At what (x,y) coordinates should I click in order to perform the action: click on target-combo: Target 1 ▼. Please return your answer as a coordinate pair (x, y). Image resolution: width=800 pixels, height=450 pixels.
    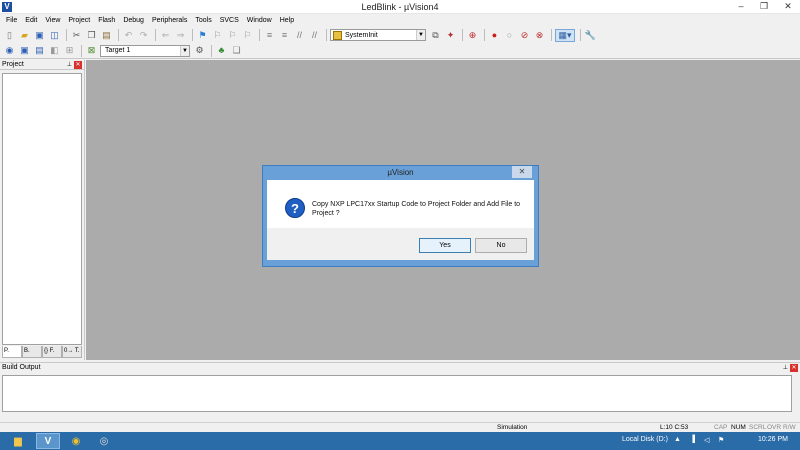
    Looking at the image, I should click on (145, 50).